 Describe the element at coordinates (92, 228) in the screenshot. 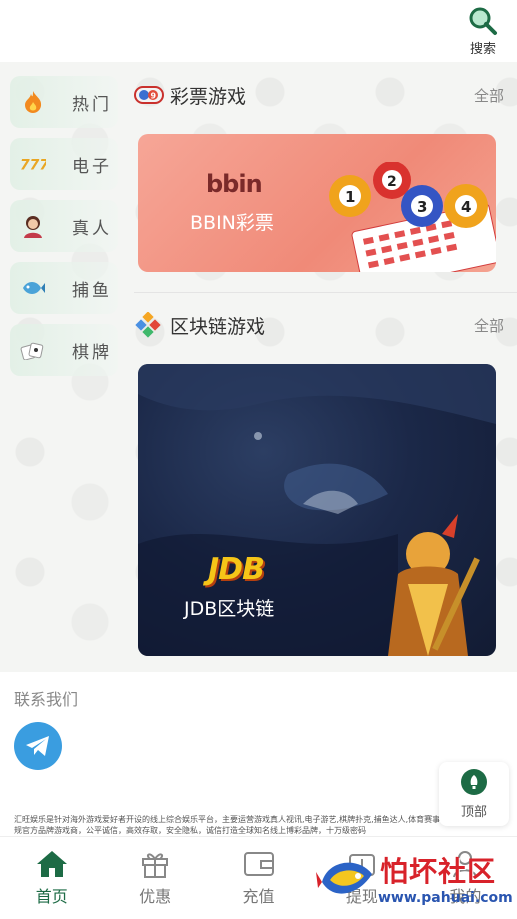

I see `sidebar-item-label: 真人` at that location.